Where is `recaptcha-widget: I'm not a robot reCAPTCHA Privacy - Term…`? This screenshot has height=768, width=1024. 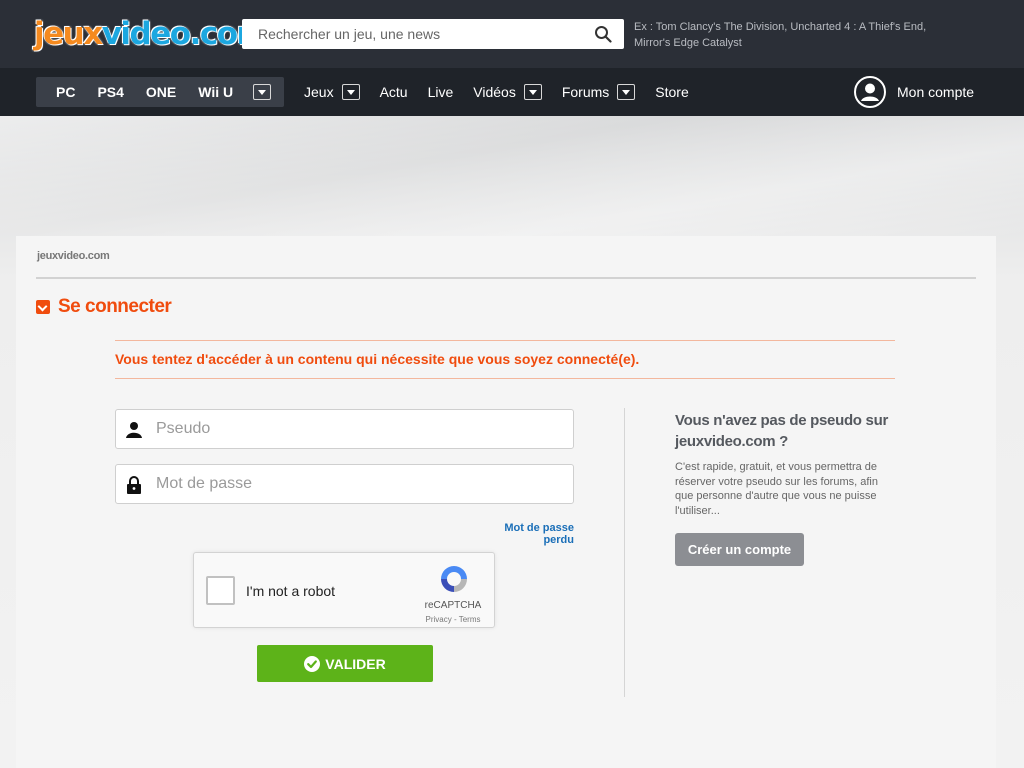 recaptcha-widget: I'm not a robot reCAPTCHA Privacy - Term… is located at coordinates (344, 590).